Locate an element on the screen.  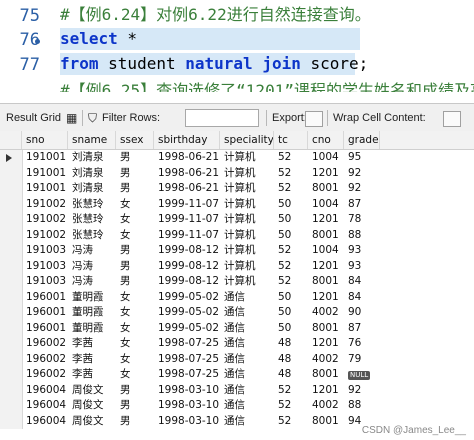
table-row: 196004 周俊文男 1998-03-10 通信 52 1201 92 is located at coordinates (237, 390).